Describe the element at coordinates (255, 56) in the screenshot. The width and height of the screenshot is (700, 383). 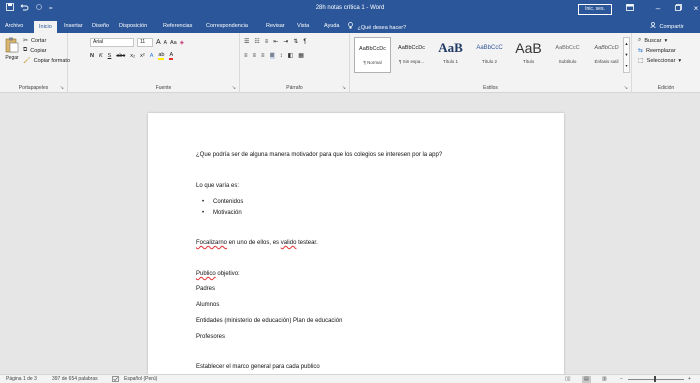
I see `align-center-icon: ≡` at that location.